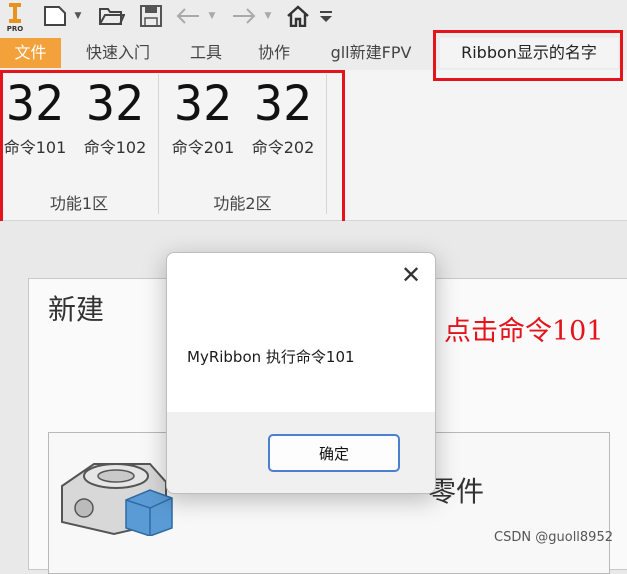 The image size is (627, 574). I want to click on customize-dropdown-icon, so click(326, 16).